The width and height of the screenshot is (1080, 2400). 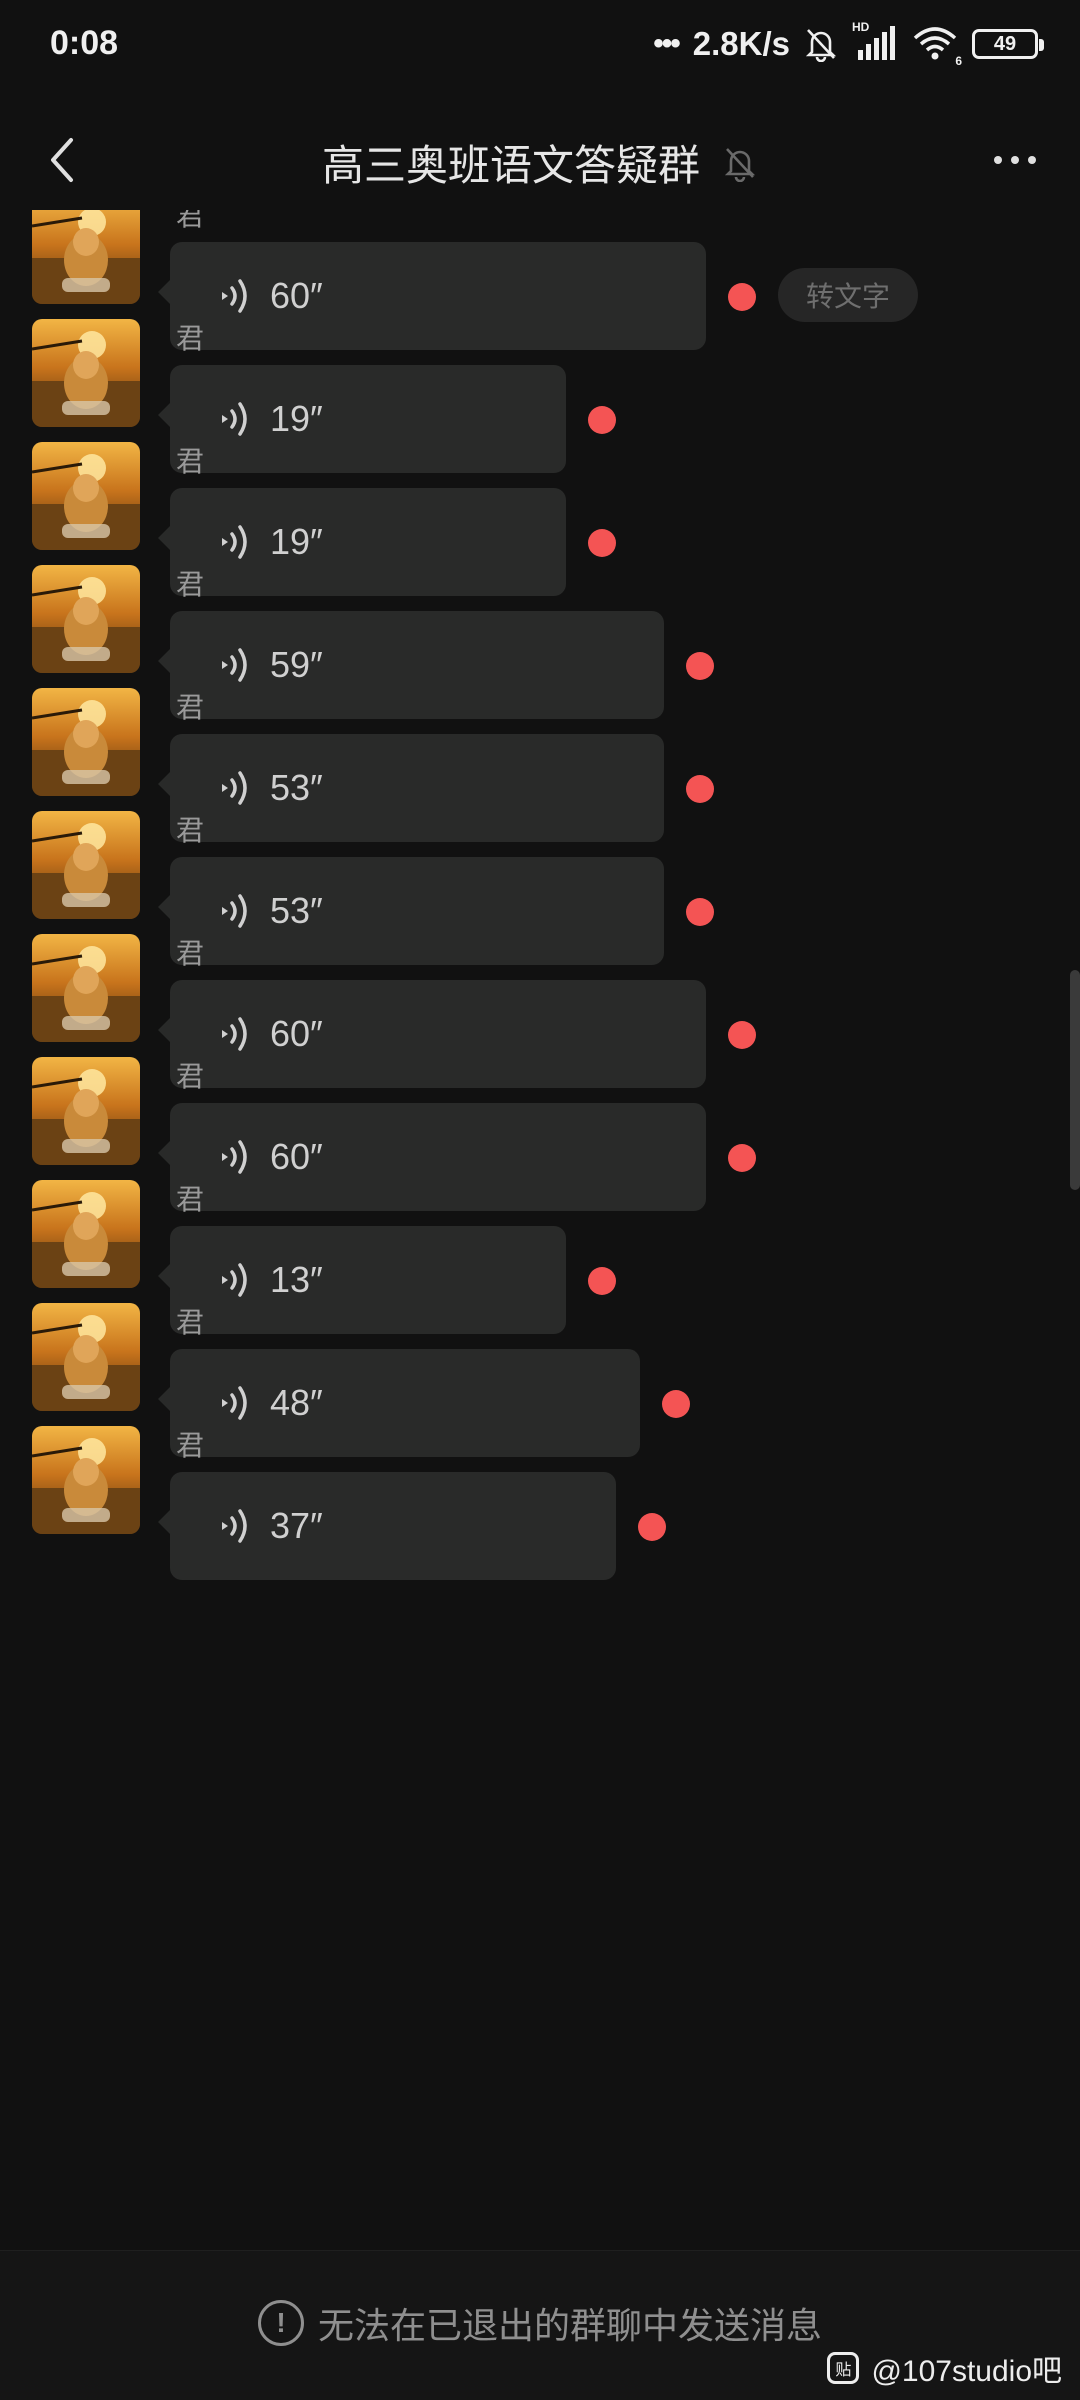 I want to click on unread-dot, so click(x=652, y=1527).